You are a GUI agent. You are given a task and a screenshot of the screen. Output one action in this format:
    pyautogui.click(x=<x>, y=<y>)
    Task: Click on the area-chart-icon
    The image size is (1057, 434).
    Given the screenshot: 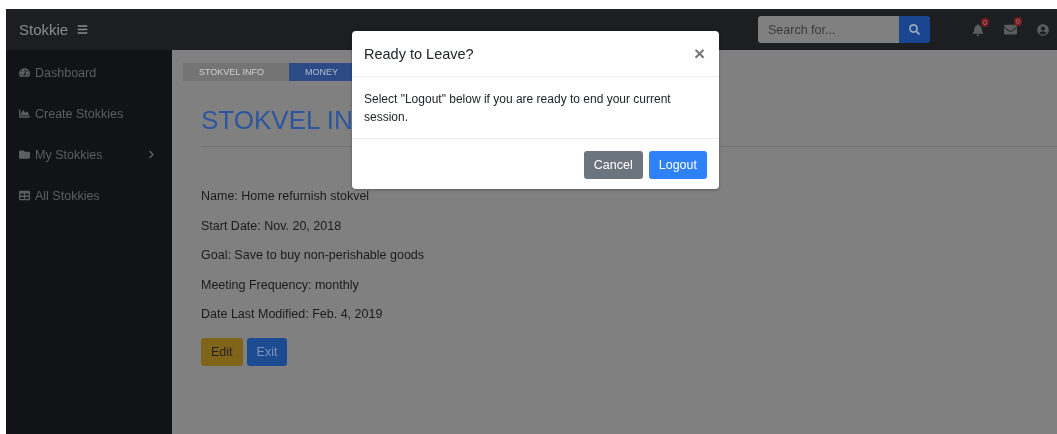 What is the action you would take?
    pyautogui.click(x=24, y=113)
    